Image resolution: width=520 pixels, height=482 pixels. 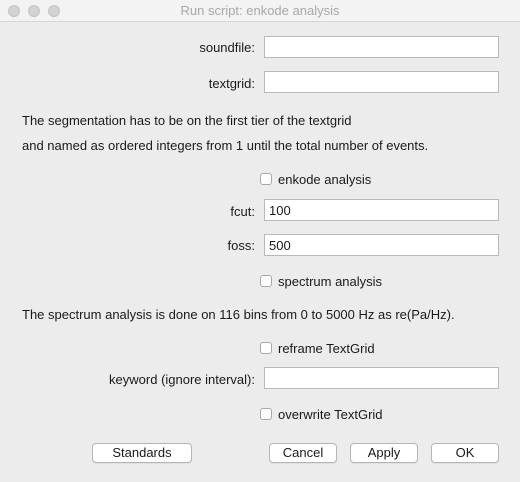 I want to click on enkode-analysis-label: enkode analysis, so click(x=325, y=179).